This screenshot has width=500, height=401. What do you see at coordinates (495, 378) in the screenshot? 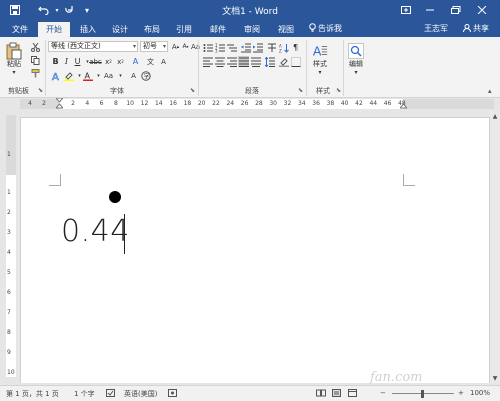
I see `scroll-down-icon: ▼` at bounding box center [495, 378].